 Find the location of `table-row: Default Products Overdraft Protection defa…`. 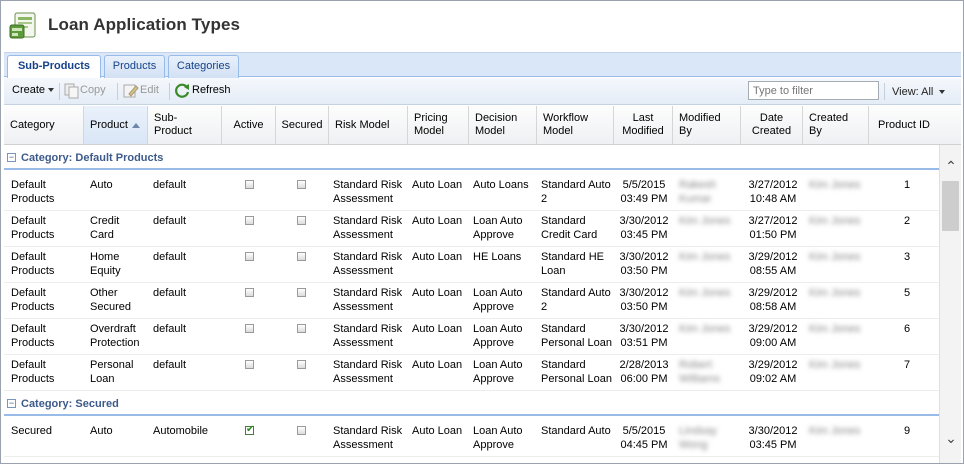

table-row: Default Products Overdraft Protection defa… is located at coordinates (471, 337).